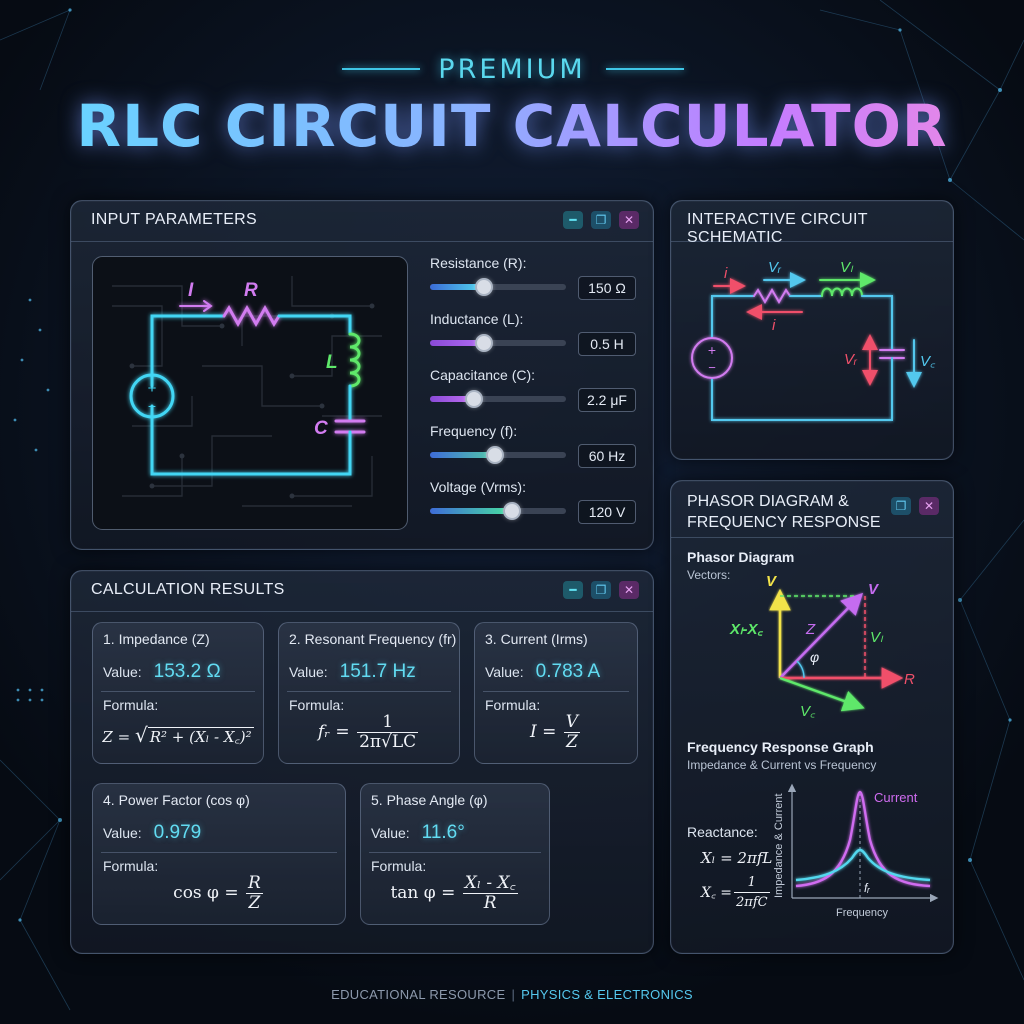  What do you see at coordinates (381, 69) in the screenshot?
I see `header-line-left` at bounding box center [381, 69].